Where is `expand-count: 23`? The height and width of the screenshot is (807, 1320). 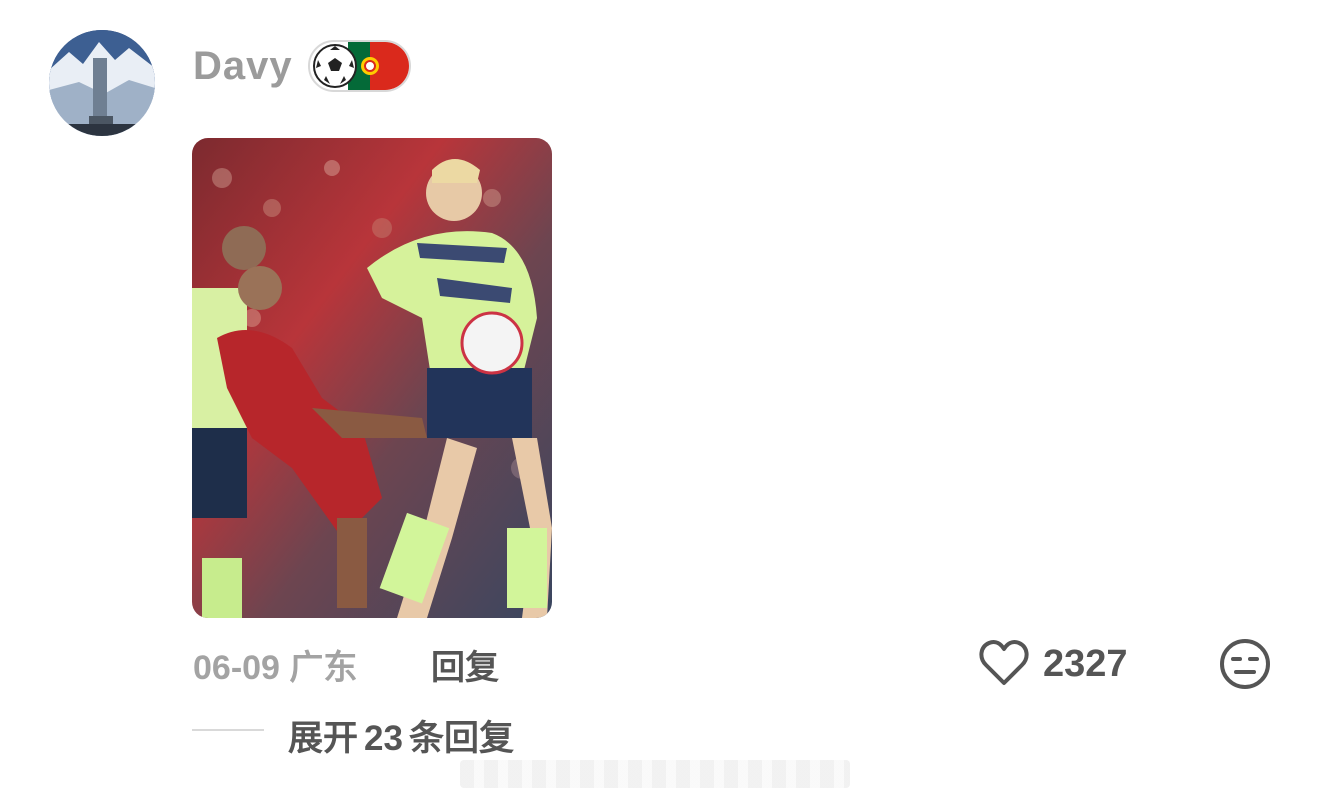
expand-count: 23 is located at coordinates (383, 738).